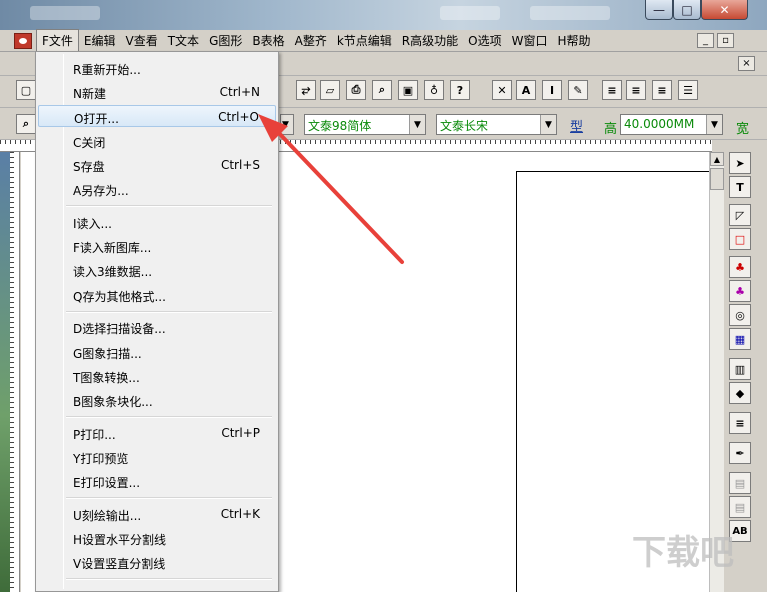 The image size is (767, 592). I want to click on menu-options: O选项, so click(484, 40).